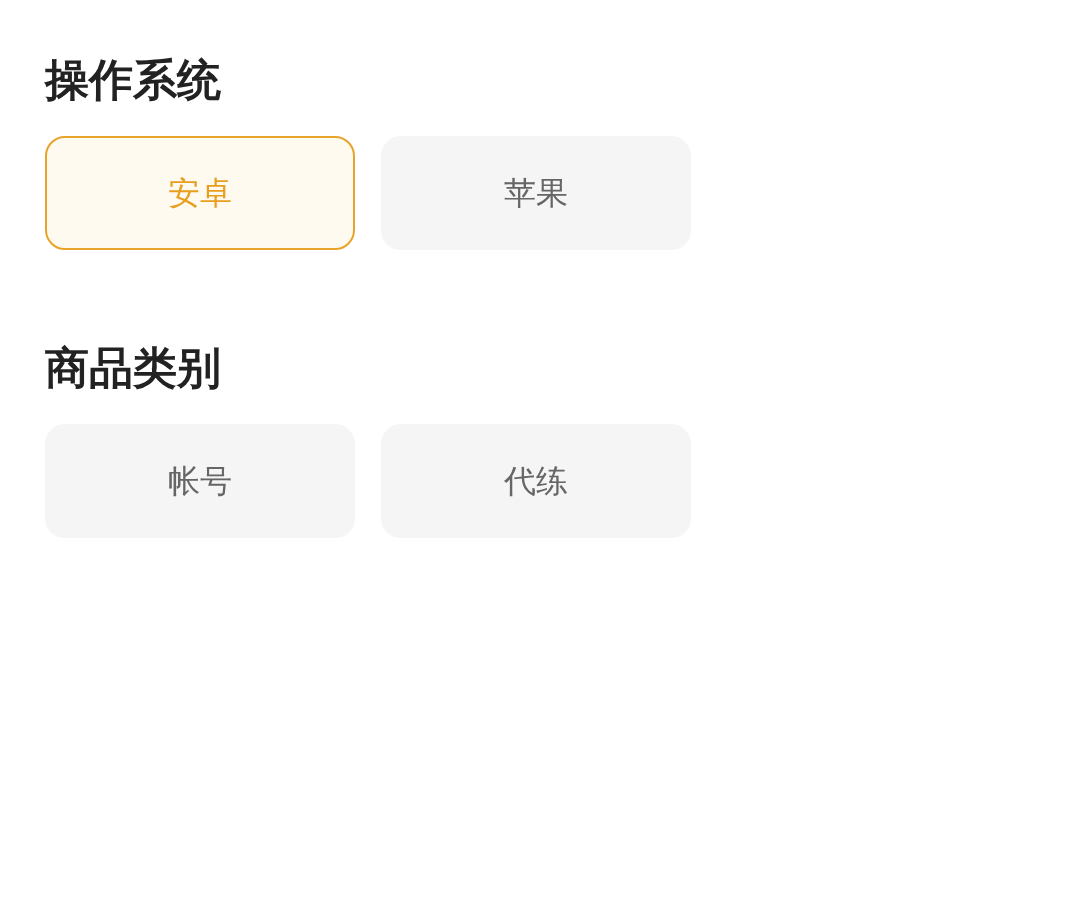  Describe the element at coordinates (536, 193) in the screenshot. I see `option-button: 苹果` at that location.